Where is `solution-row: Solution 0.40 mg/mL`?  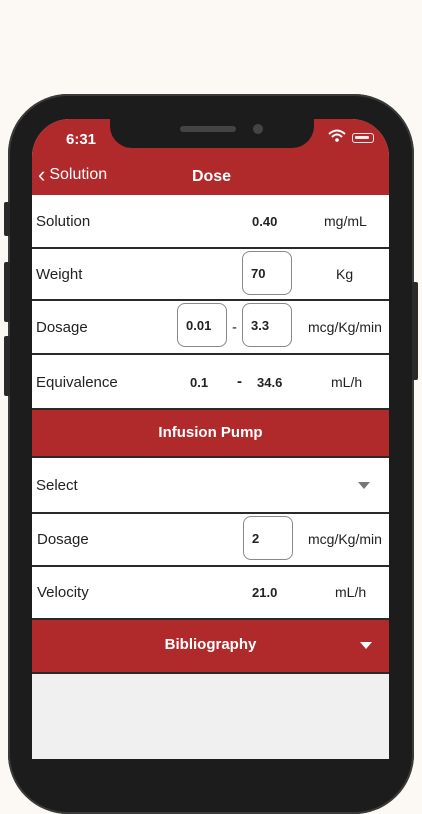 solution-row: Solution 0.40 mg/mL is located at coordinates (210, 221).